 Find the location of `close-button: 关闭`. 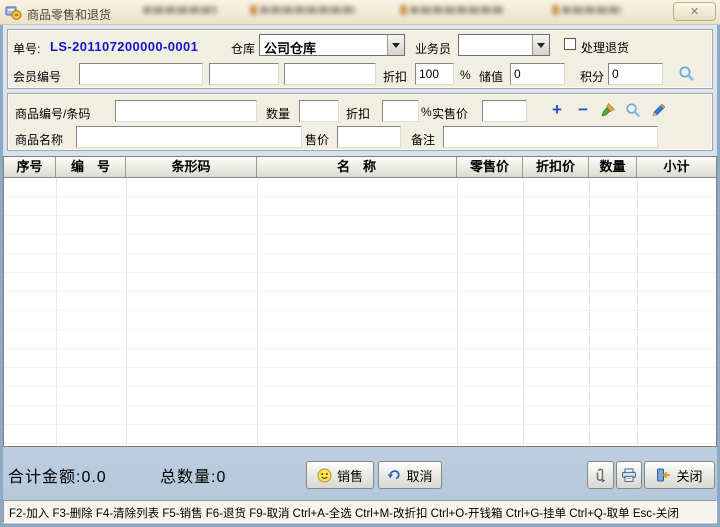

close-button: 关闭 is located at coordinates (679, 475).